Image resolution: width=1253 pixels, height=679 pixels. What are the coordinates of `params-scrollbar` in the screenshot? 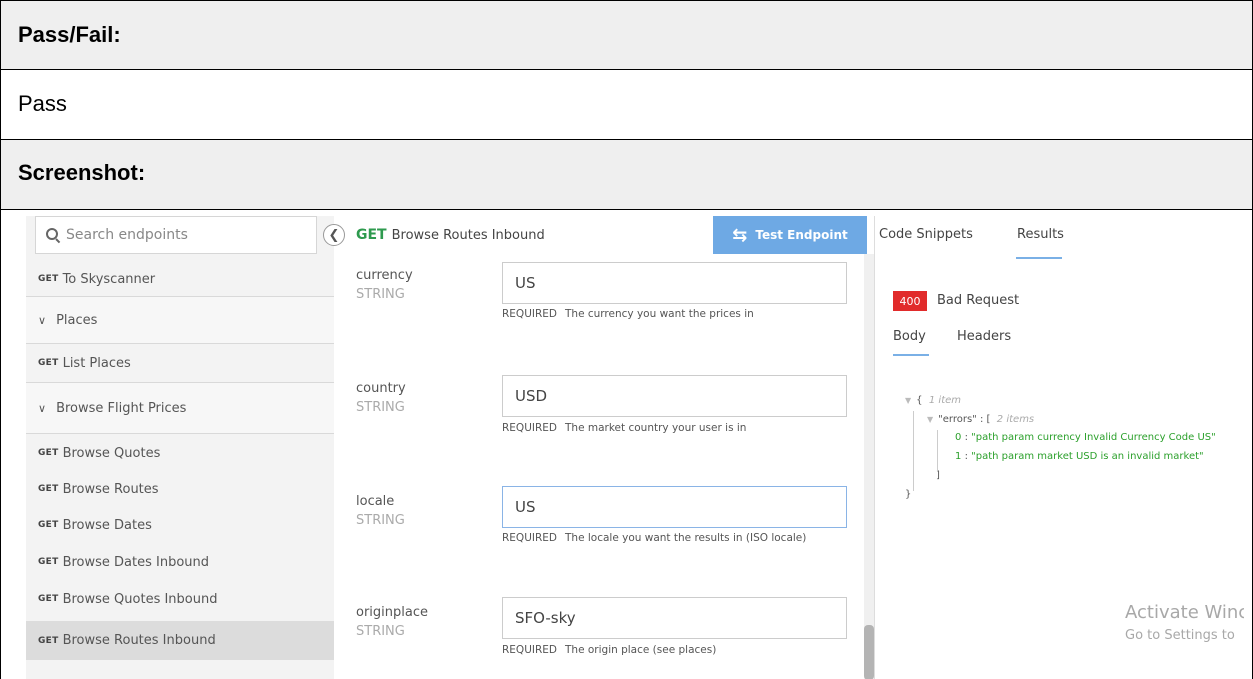 It's located at (869, 466).